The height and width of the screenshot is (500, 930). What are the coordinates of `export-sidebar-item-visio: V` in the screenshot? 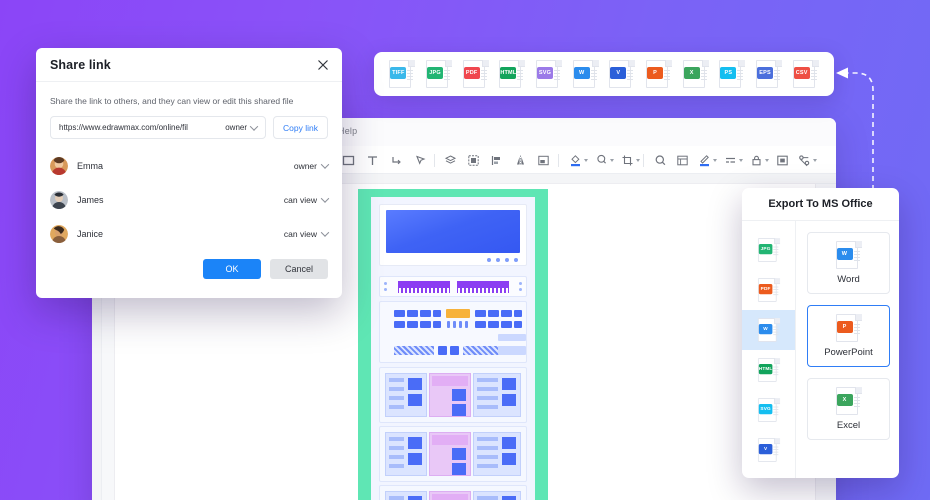 It's located at (768, 450).